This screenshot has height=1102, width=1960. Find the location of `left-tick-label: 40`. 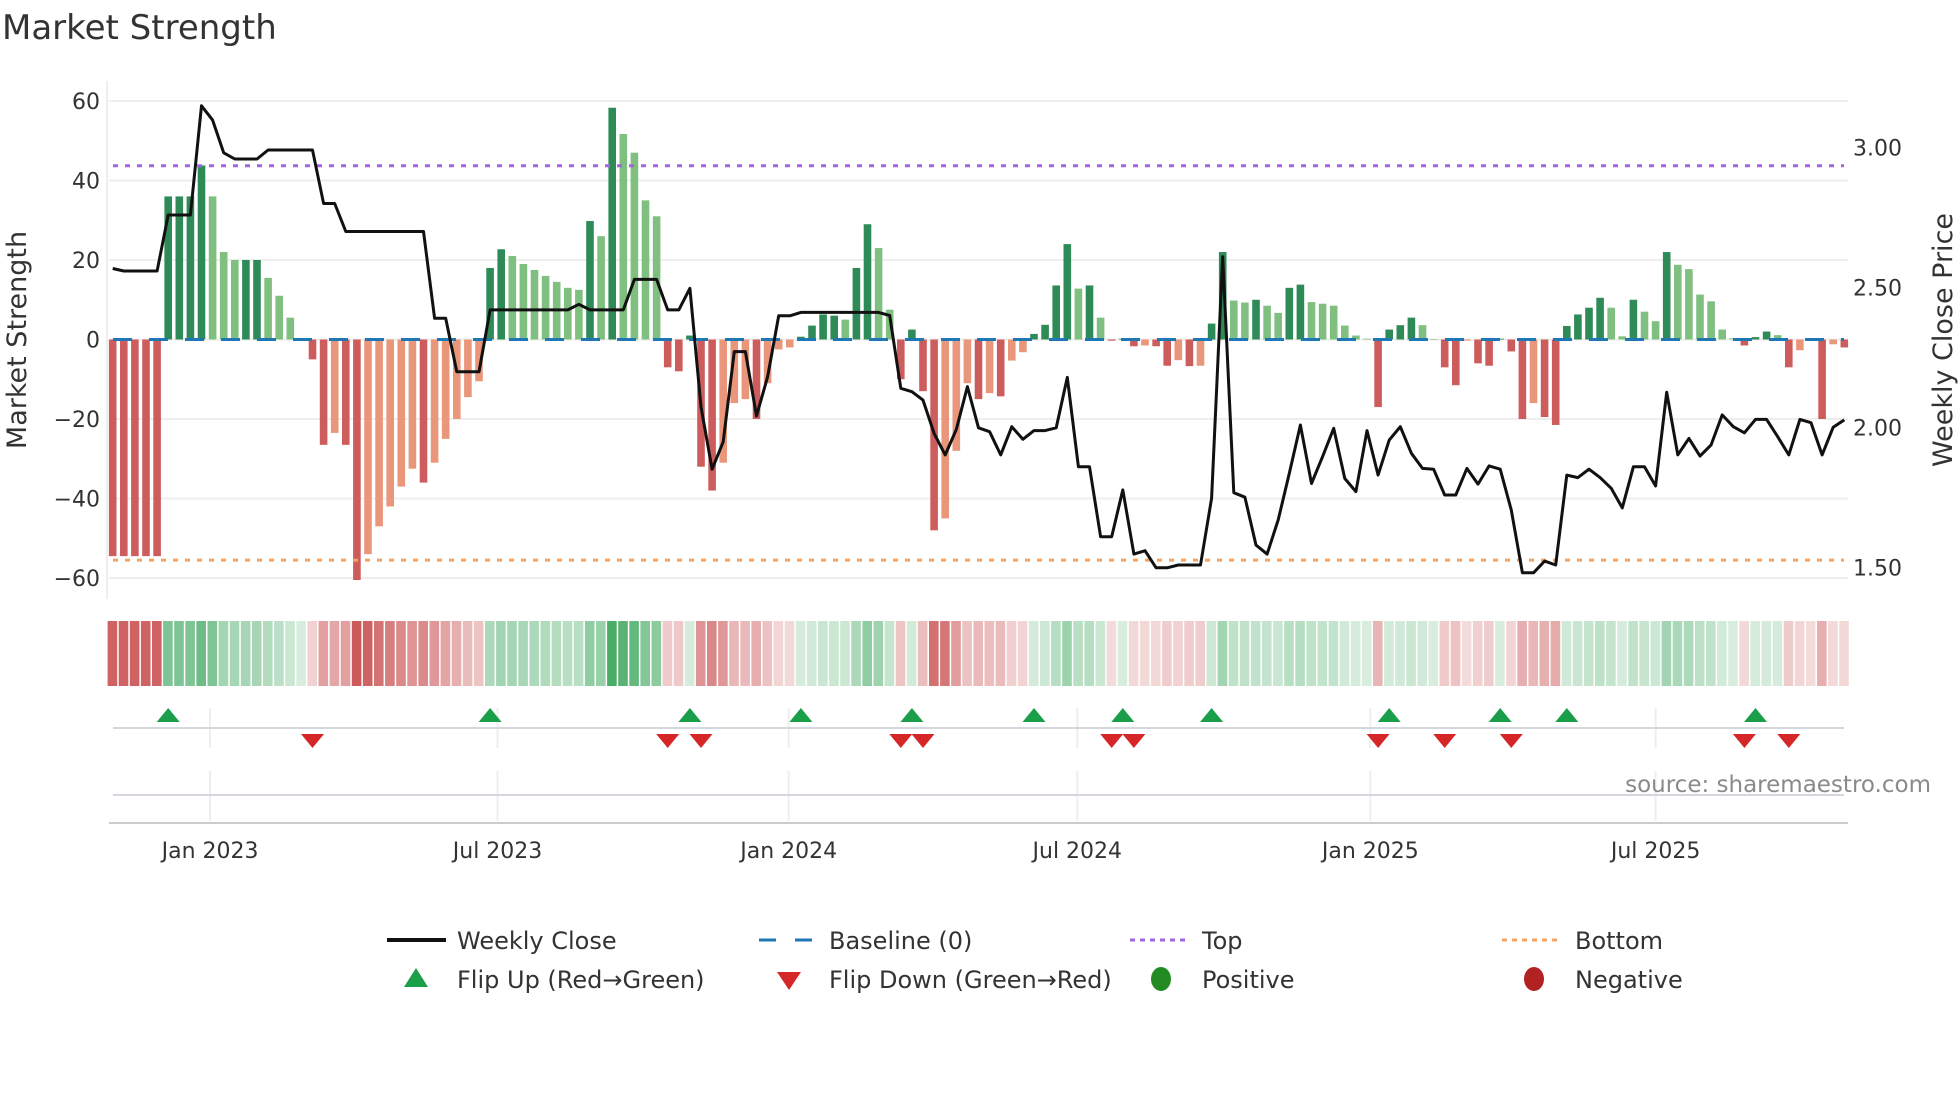

left-tick-label: 40 is located at coordinates (86, 182).